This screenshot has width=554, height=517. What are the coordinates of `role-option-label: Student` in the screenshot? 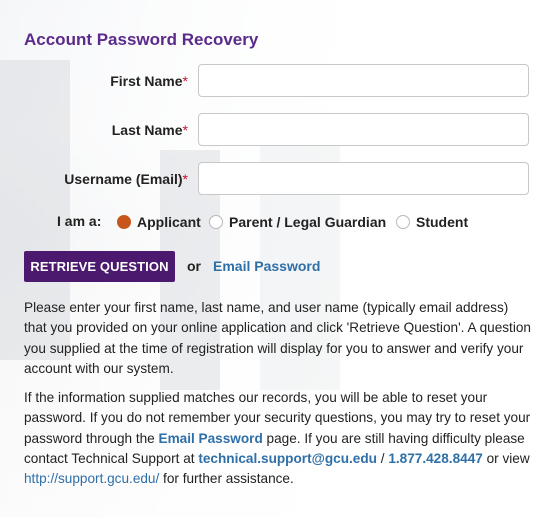 It's located at (442, 222).